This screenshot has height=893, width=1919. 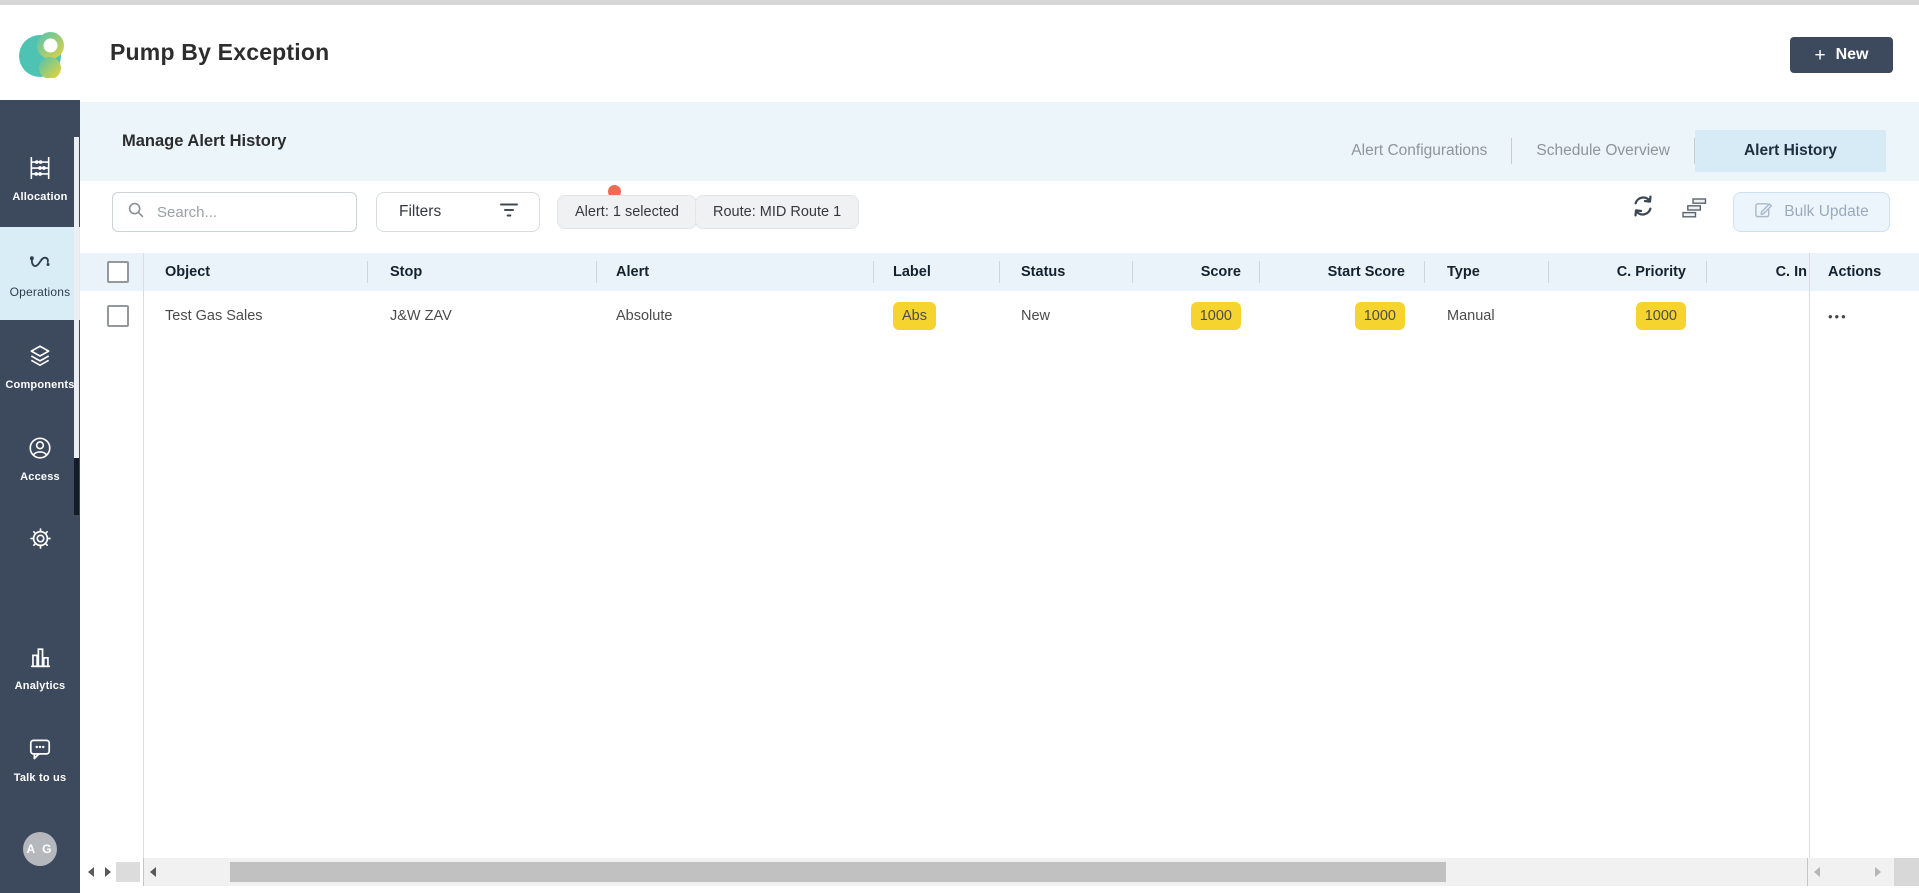 I want to click on refresh-button, so click(x=1643, y=206).